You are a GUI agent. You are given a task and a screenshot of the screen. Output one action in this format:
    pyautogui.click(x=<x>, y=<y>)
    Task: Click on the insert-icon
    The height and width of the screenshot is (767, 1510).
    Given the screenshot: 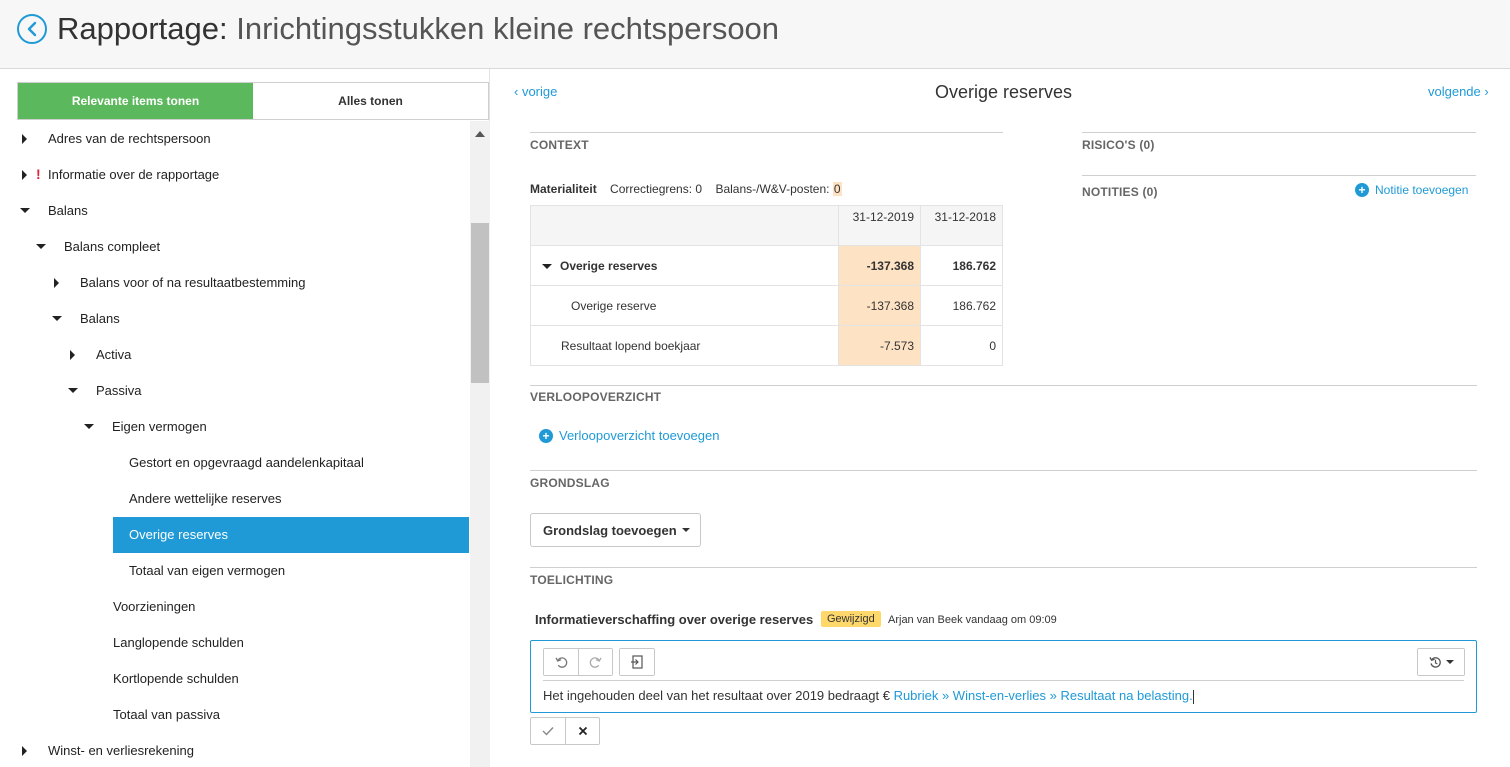 What is the action you would take?
    pyautogui.click(x=636, y=662)
    